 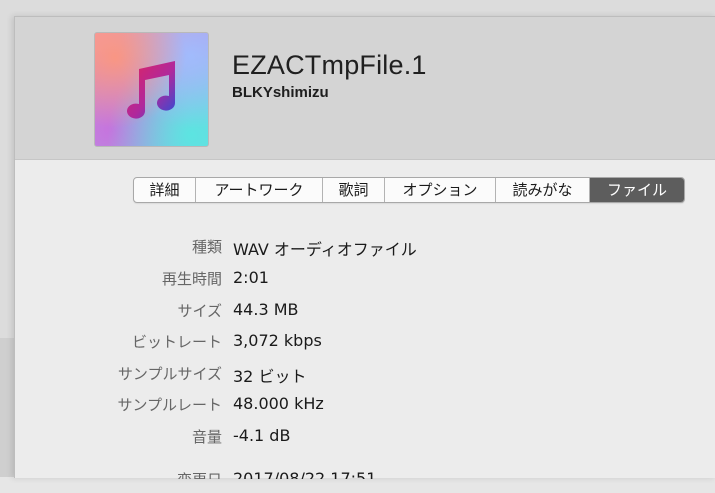 What do you see at coordinates (191, 279) in the screenshot?
I see `property-label: 再生時間` at bounding box center [191, 279].